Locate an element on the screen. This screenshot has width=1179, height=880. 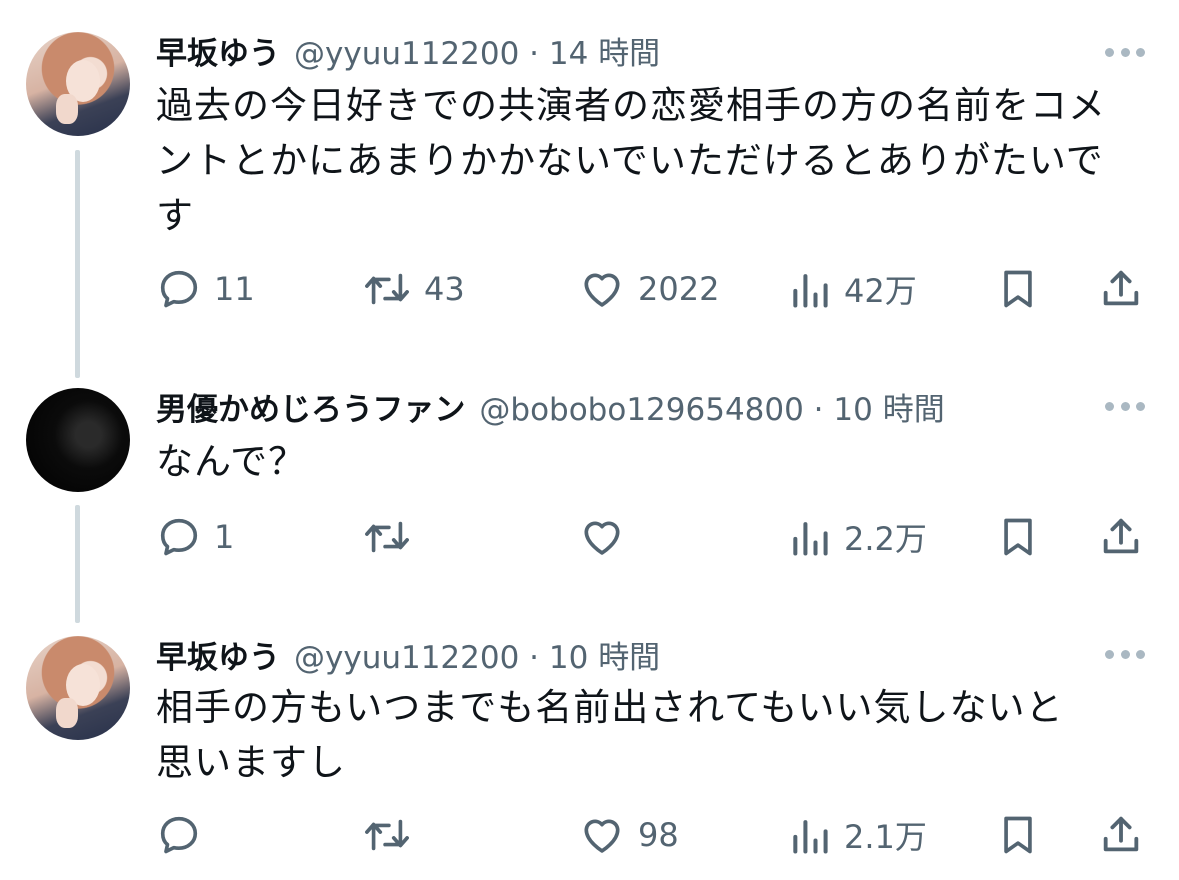
like-count: 2022 is located at coordinates (679, 289).